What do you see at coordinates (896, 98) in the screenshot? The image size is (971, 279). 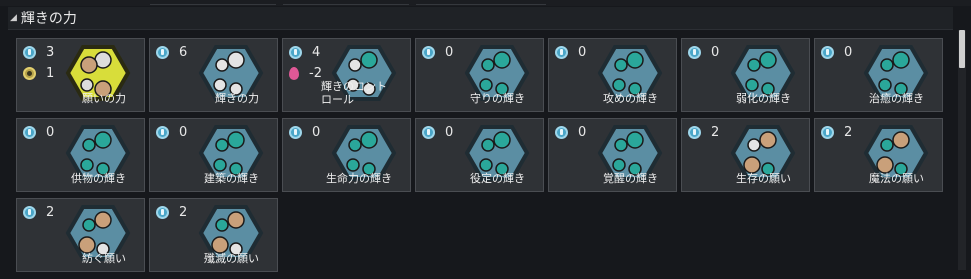 I see `card-label: 治癒の輝き` at bounding box center [896, 98].